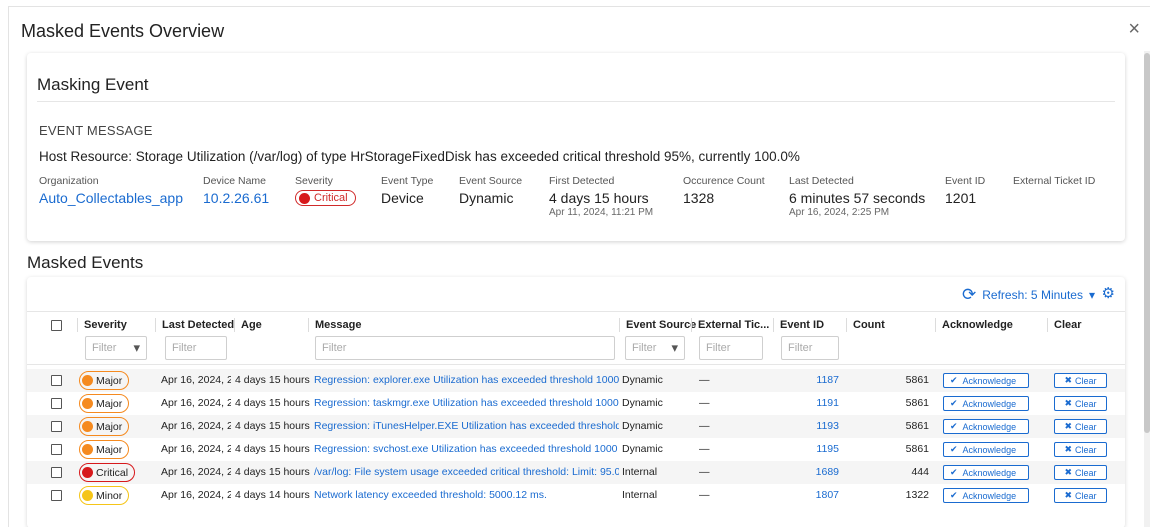 The image size is (1158, 527). I want to click on event-source-filter-select: Filter, so click(655, 348).